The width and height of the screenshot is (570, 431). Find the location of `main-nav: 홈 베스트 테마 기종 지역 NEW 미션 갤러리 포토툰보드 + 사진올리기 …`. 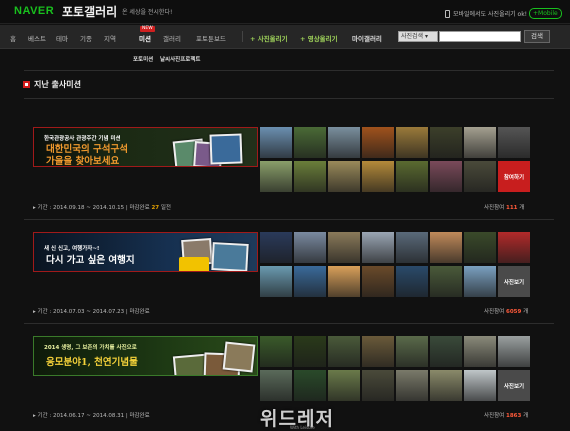

main-nav: 홈 베스트 테마 기종 지역 NEW 미션 갤러리 포토툰보드 + 사진올리기 … is located at coordinates (285, 37).